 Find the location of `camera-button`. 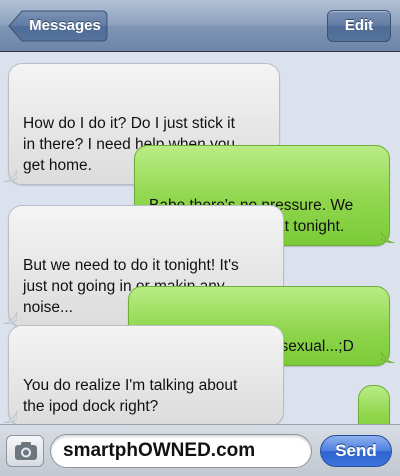

camera-button is located at coordinates (25, 451).